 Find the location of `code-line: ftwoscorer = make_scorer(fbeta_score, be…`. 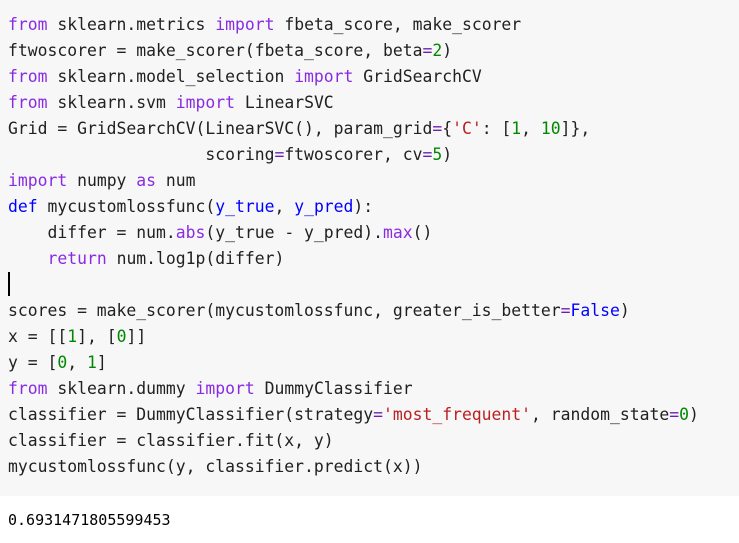

code-line: ftwoscorer = make_scorer(fbeta_score, be… is located at coordinates (353, 51).